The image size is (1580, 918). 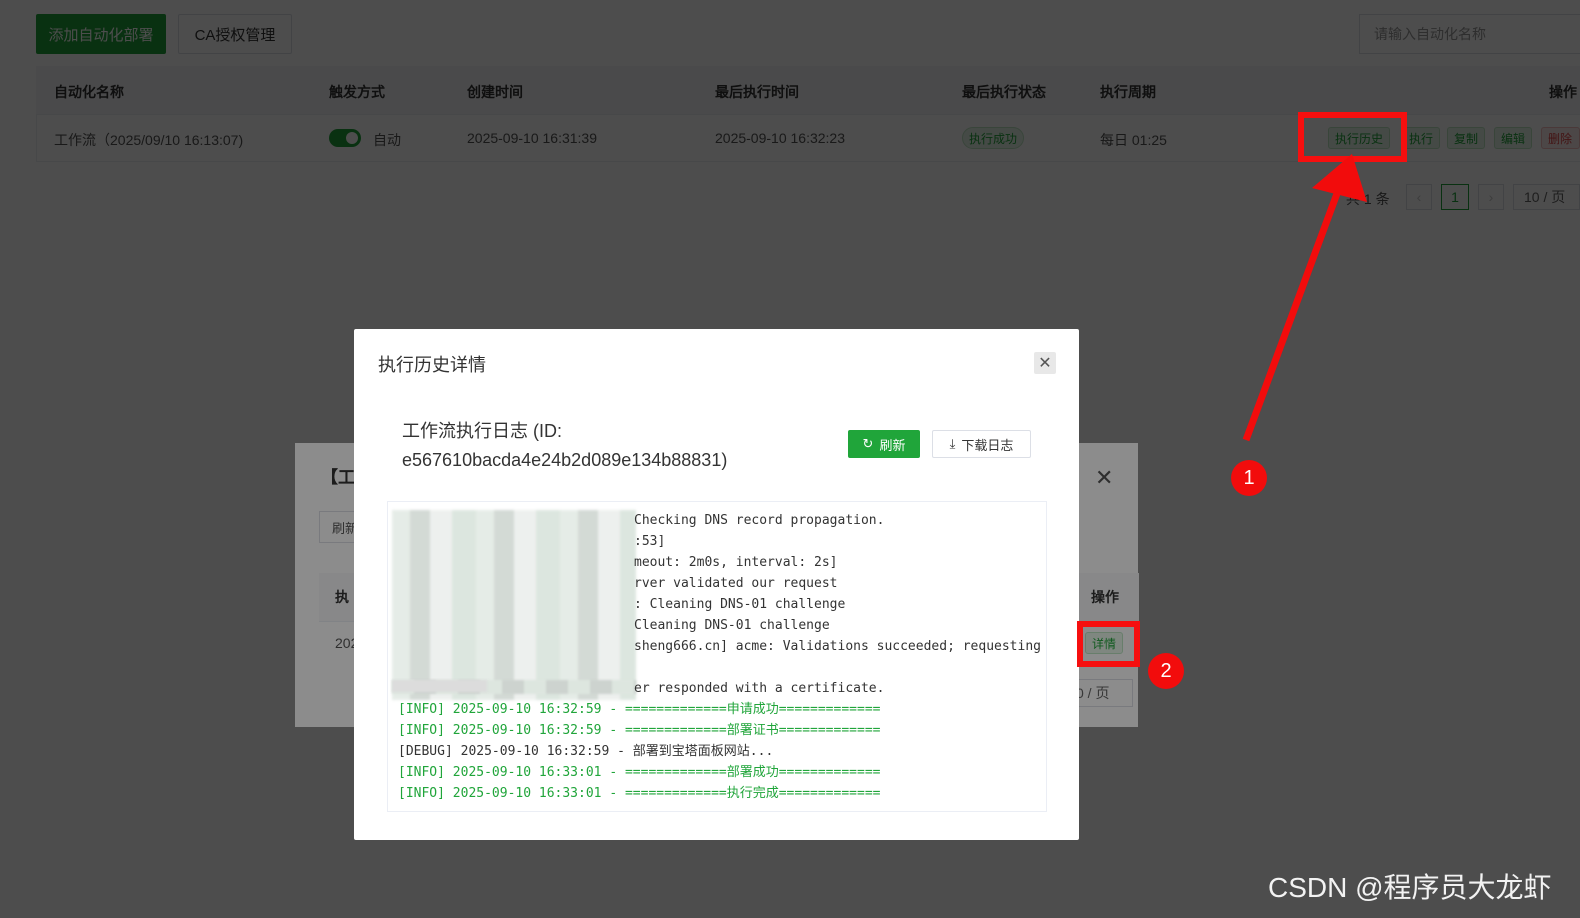 What do you see at coordinates (952, 443) in the screenshot?
I see `download-icon: ⤓` at bounding box center [952, 443].